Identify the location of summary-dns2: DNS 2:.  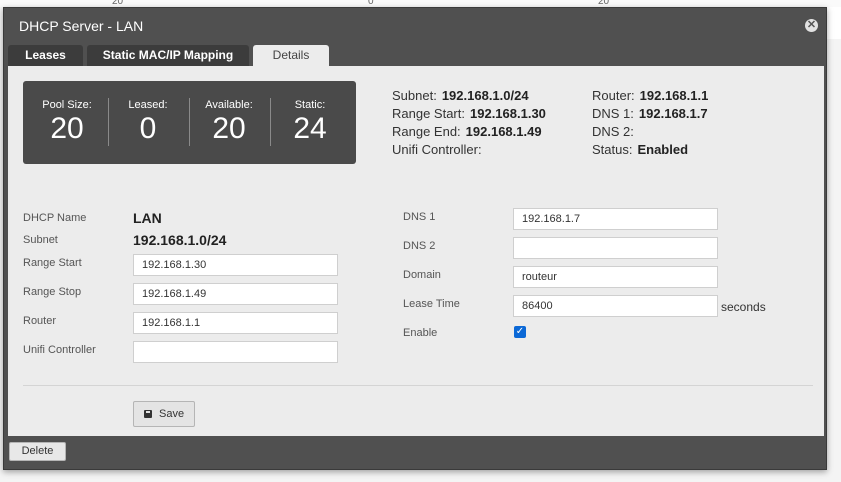
(613, 131).